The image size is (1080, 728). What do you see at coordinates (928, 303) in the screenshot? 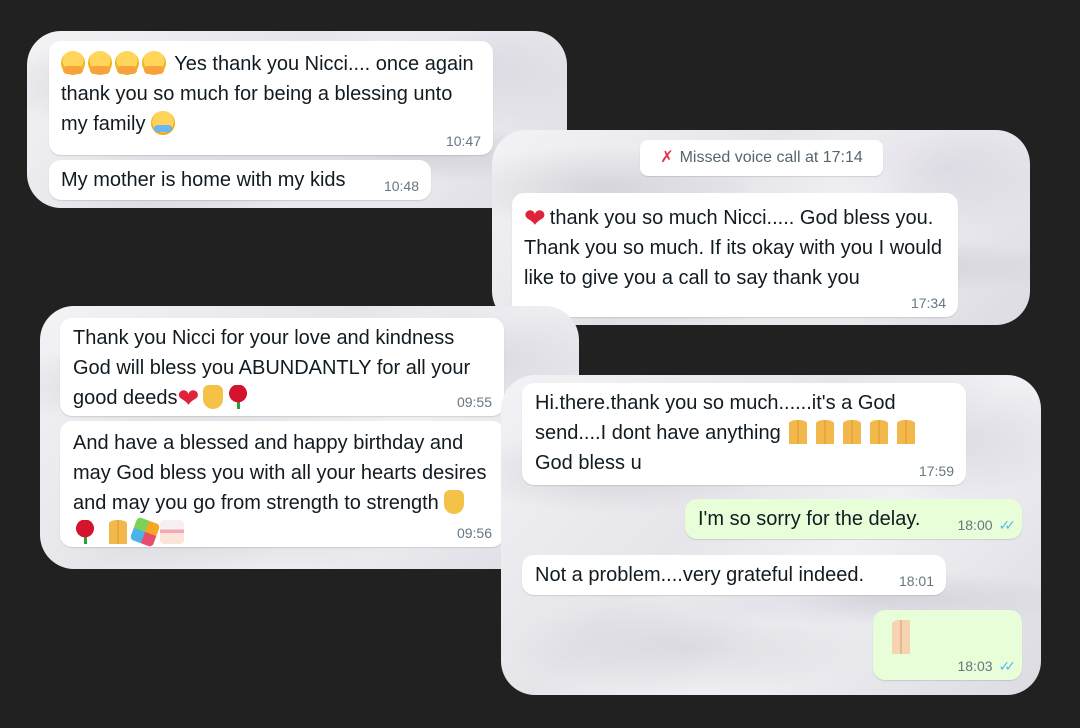
I see `message-time: 17:34` at bounding box center [928, 303].